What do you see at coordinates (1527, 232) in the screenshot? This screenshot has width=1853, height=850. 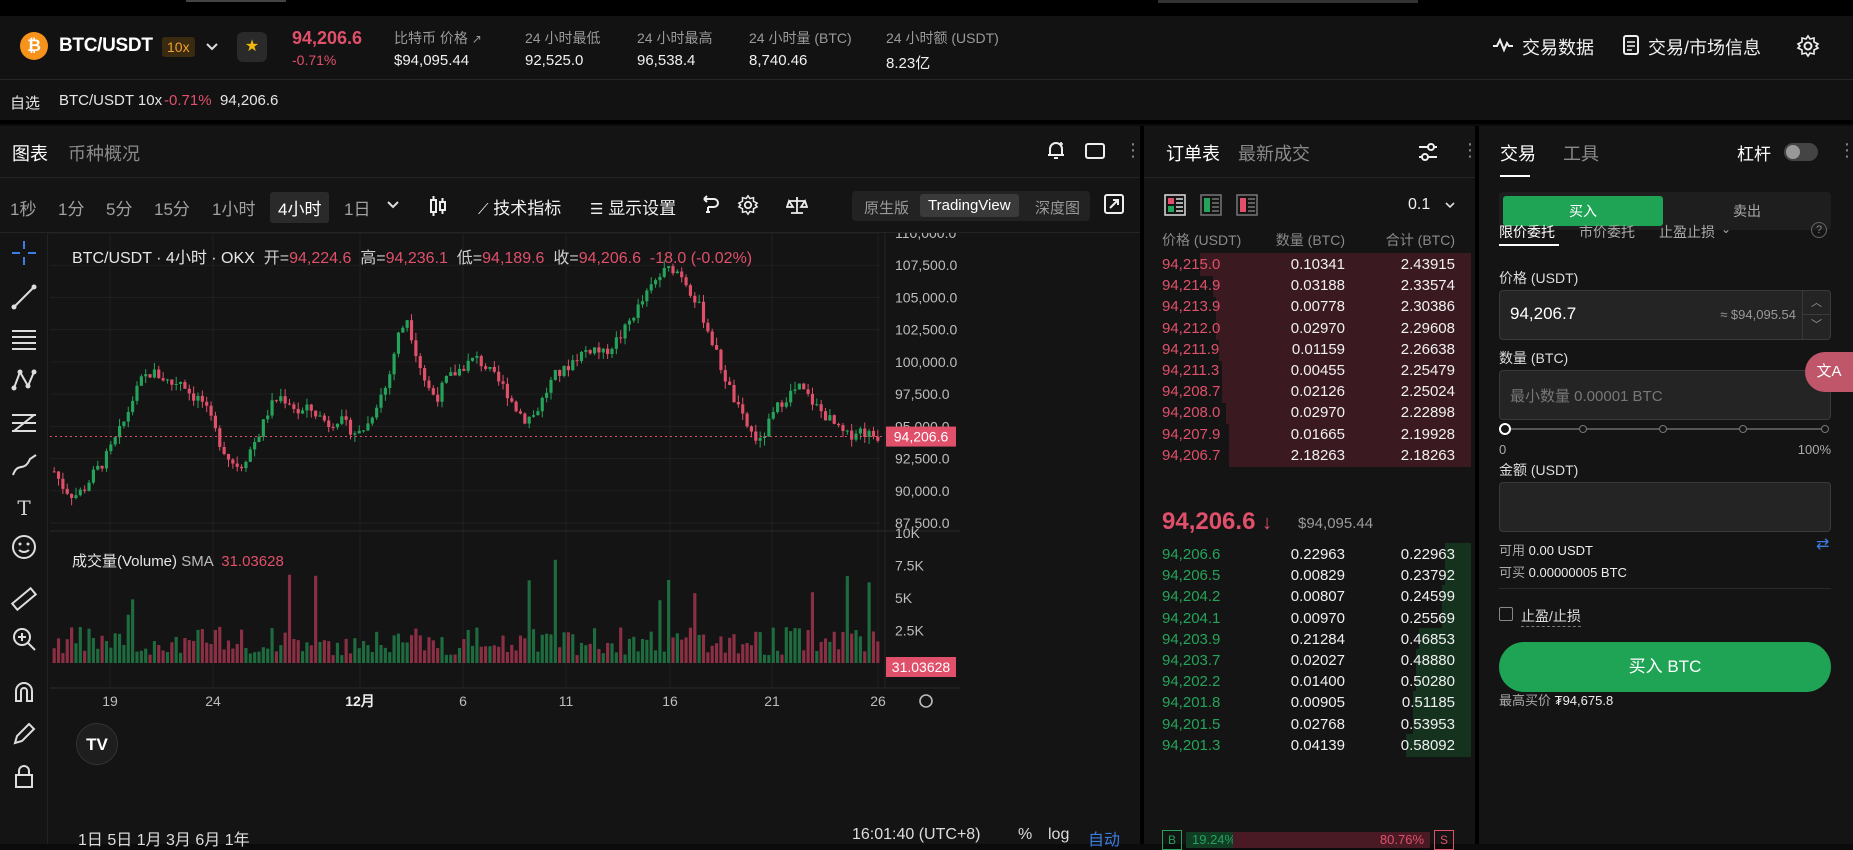 I see `order-type-limit: 限价委托` at bounding box center [1527, 232].